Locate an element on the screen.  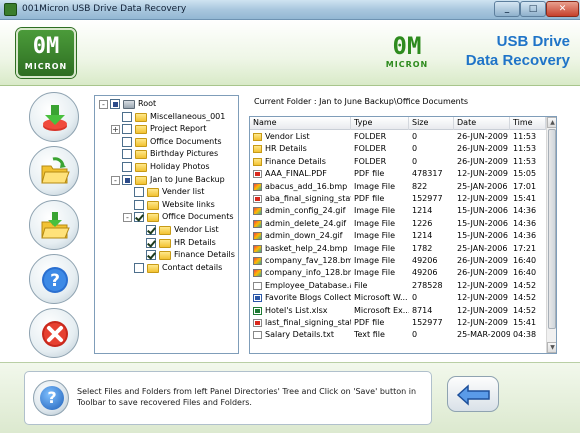
file-name-cell: Finance Details is located at coordinates (295, 161).